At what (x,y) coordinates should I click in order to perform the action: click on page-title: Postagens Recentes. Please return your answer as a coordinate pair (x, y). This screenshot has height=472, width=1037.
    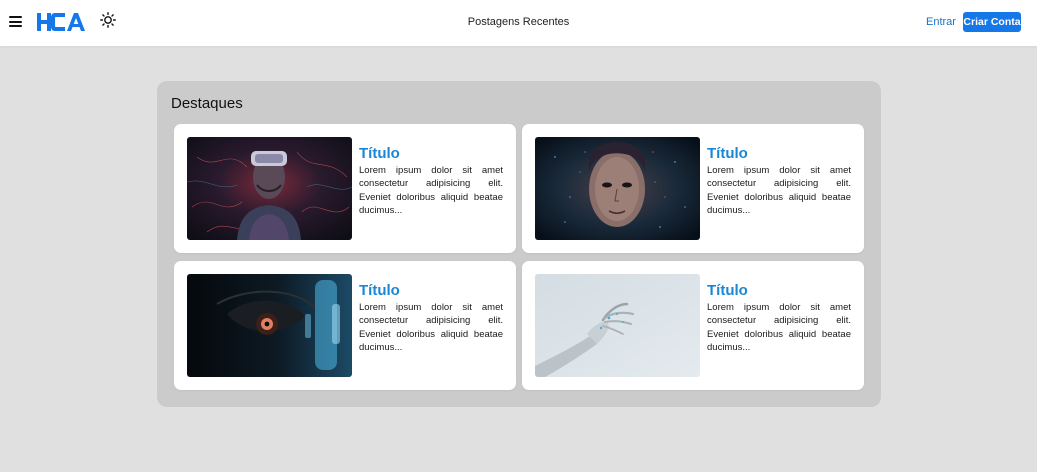
    Looking at the image, I should click on (518, 22).